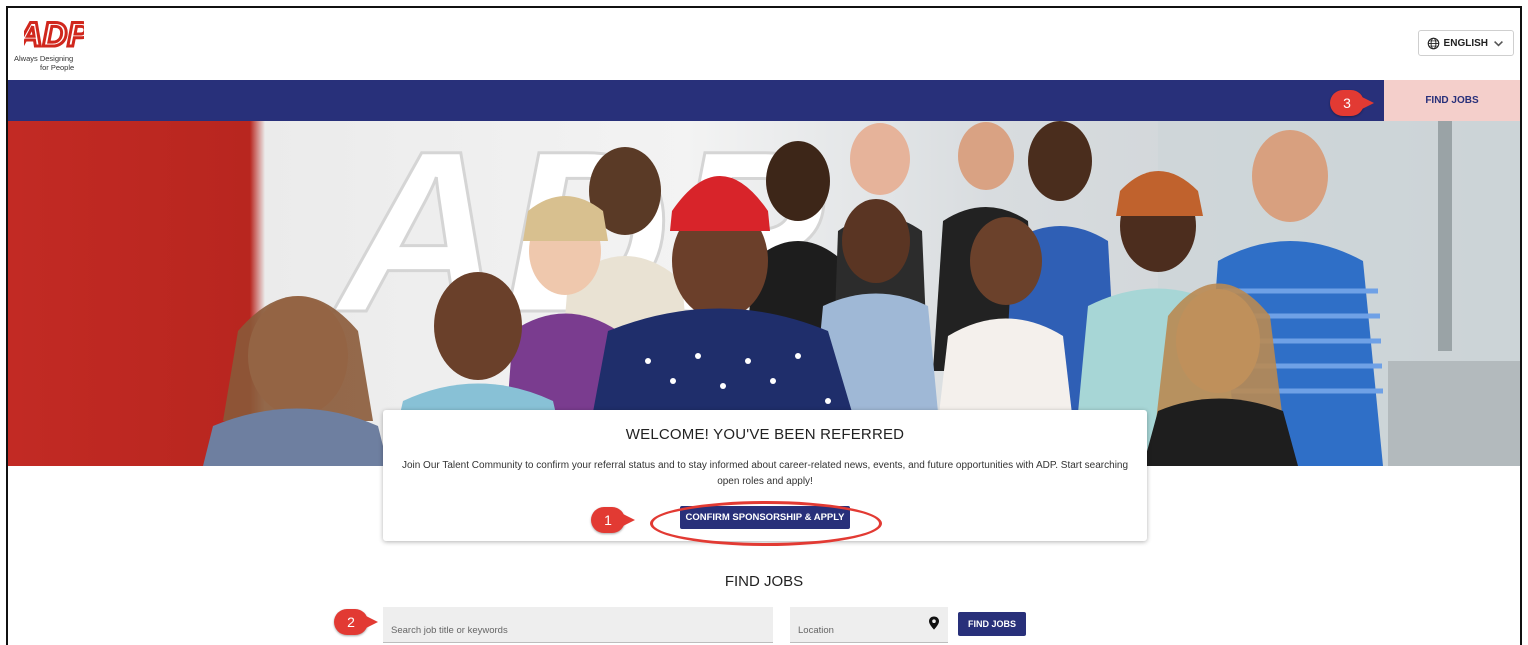 The width and height of the screenshot is (1528, 645). I want to click on find-jobs-button: FIND JOBS, so click(992, 624).